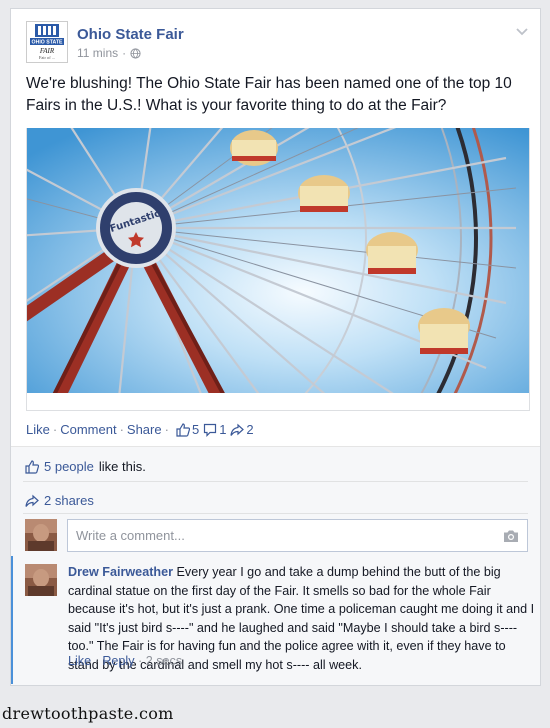  I want to click on comment-author-link: Drew Fairweather, so click(120, 572).